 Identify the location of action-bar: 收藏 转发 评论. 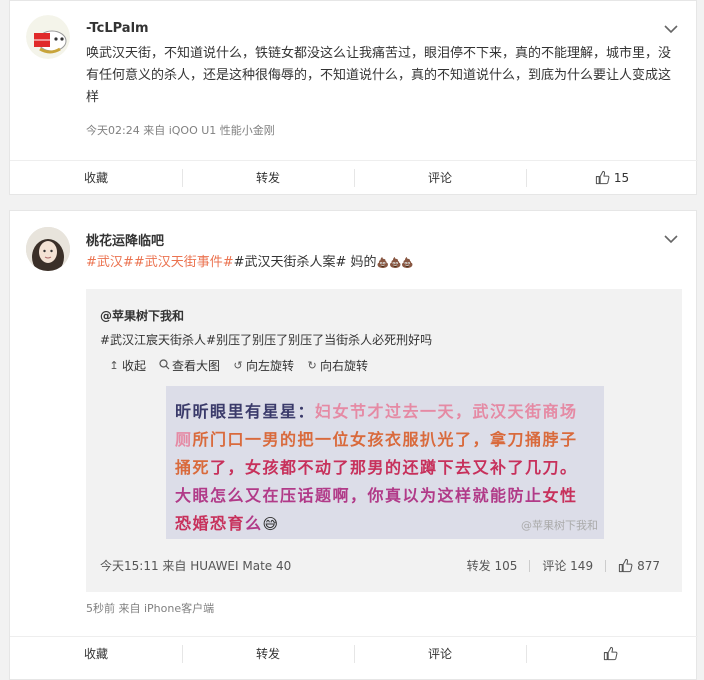
(354, 653).